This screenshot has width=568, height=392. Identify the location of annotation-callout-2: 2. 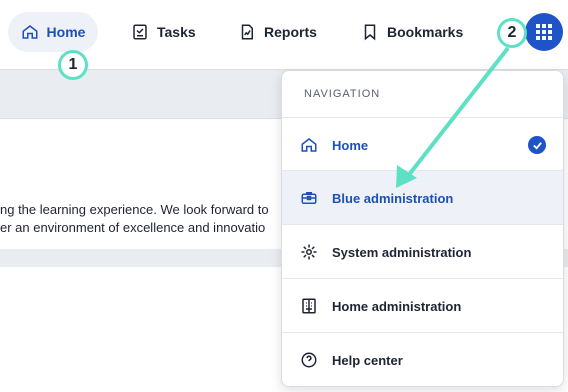
(512, 33).